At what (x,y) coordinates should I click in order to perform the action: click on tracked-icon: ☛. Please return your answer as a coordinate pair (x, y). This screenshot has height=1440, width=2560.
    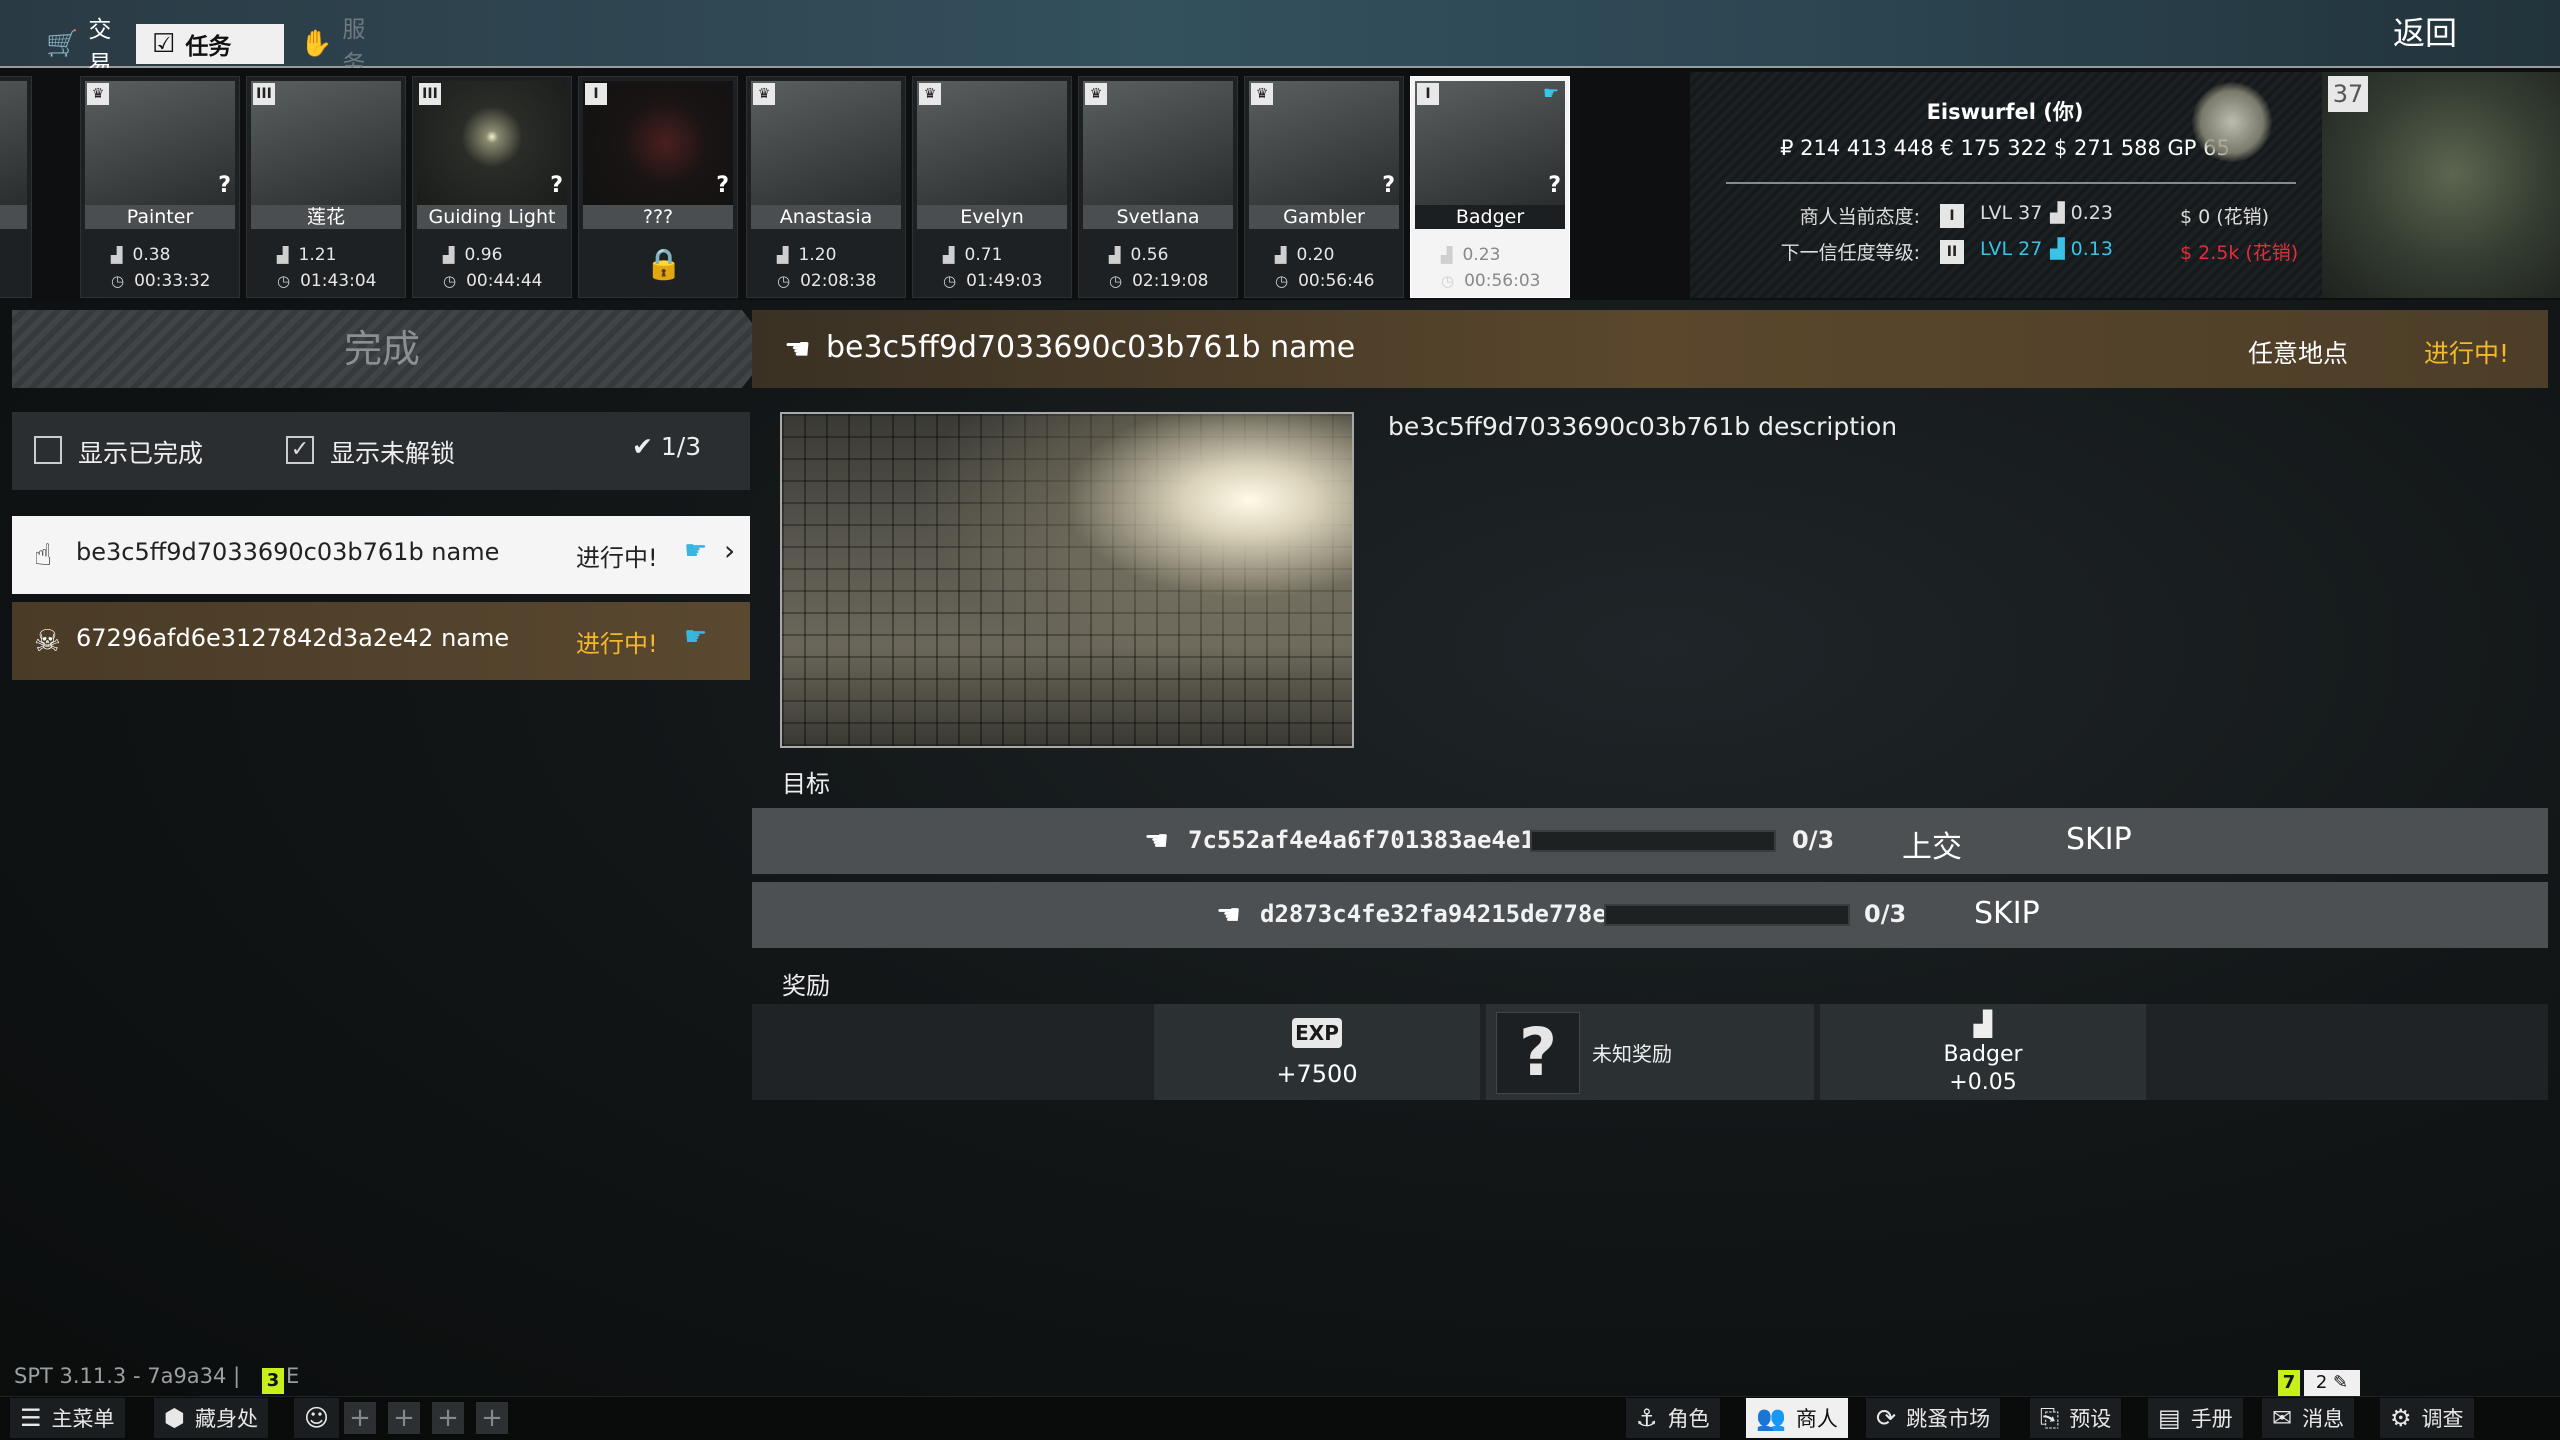
    Looking at the image, I should click on (1550, 93).